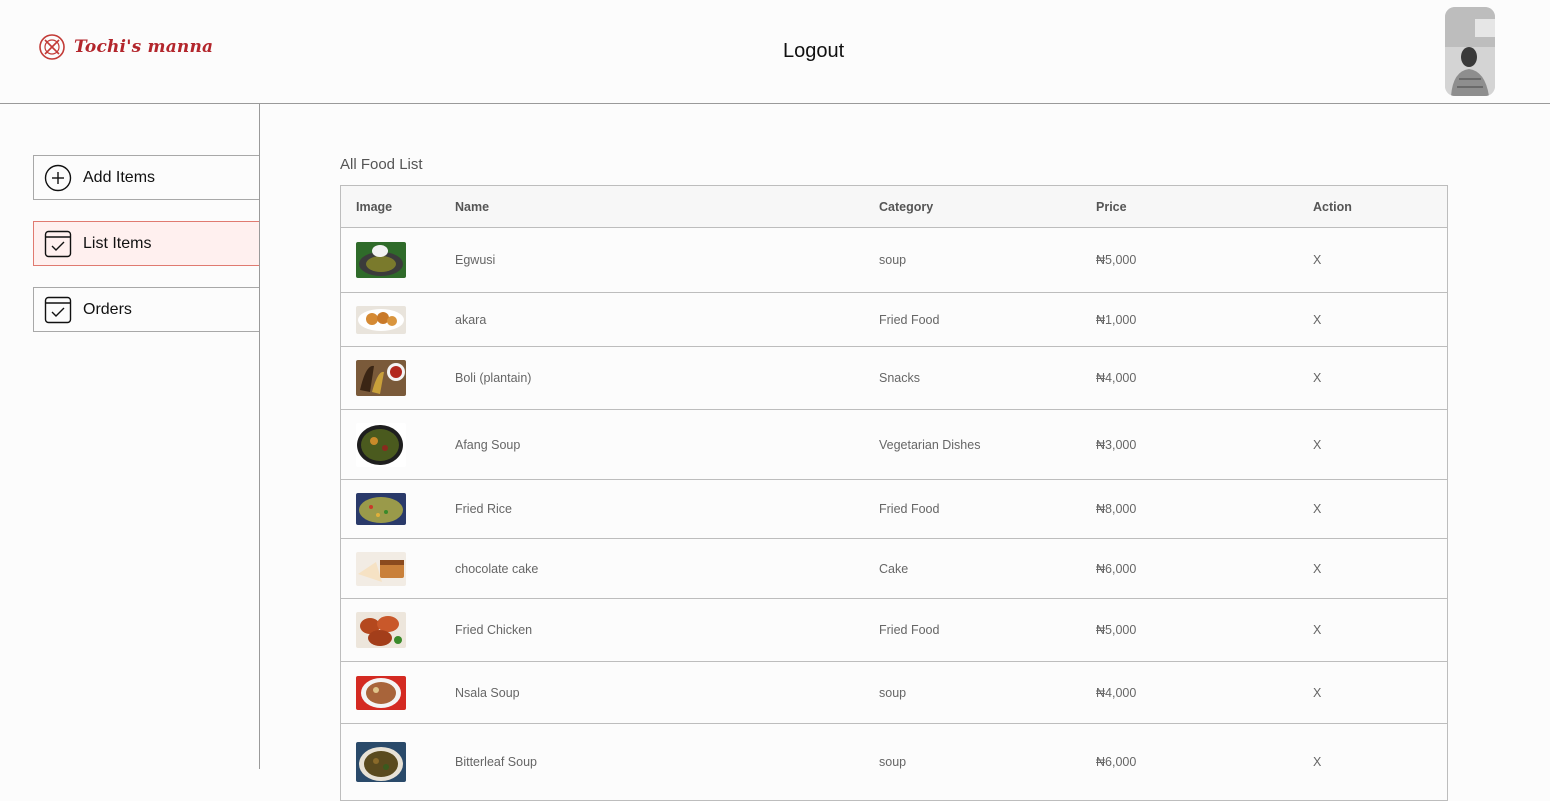 The width and height of the screenshot is (1550, 801). Describe the element at coordinates (1332, 206) in the screenshot. I see `column-header-action: Action` at that location.